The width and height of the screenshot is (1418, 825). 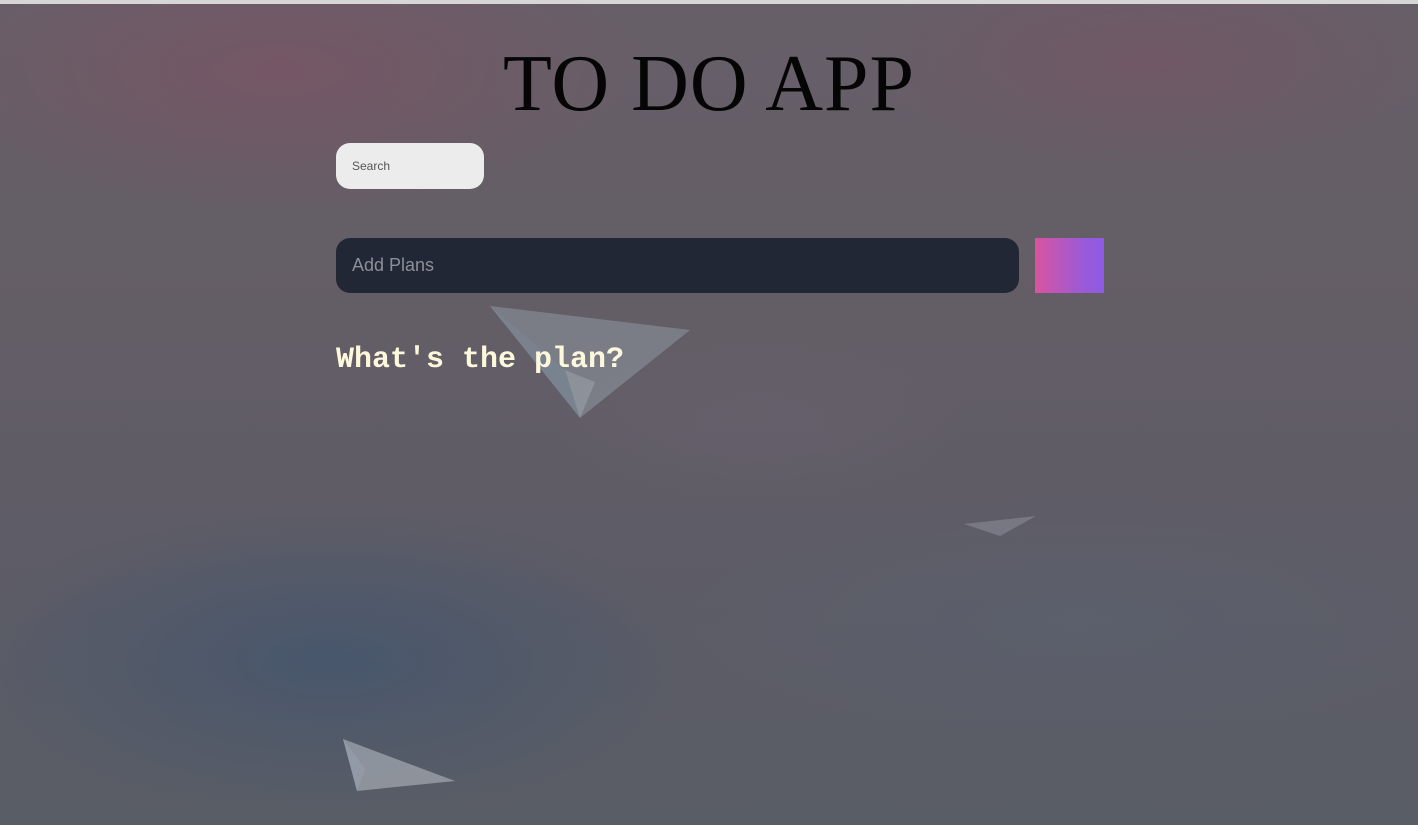 I want to click on add-plan-button, so click(x=1069, y=265).